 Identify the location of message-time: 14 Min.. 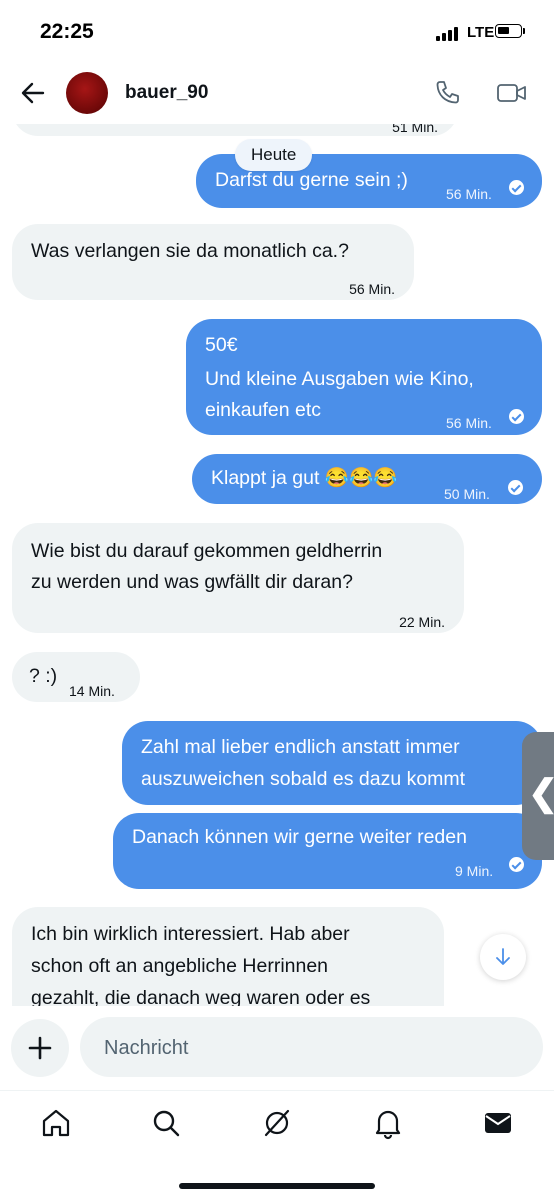
(92, 691).